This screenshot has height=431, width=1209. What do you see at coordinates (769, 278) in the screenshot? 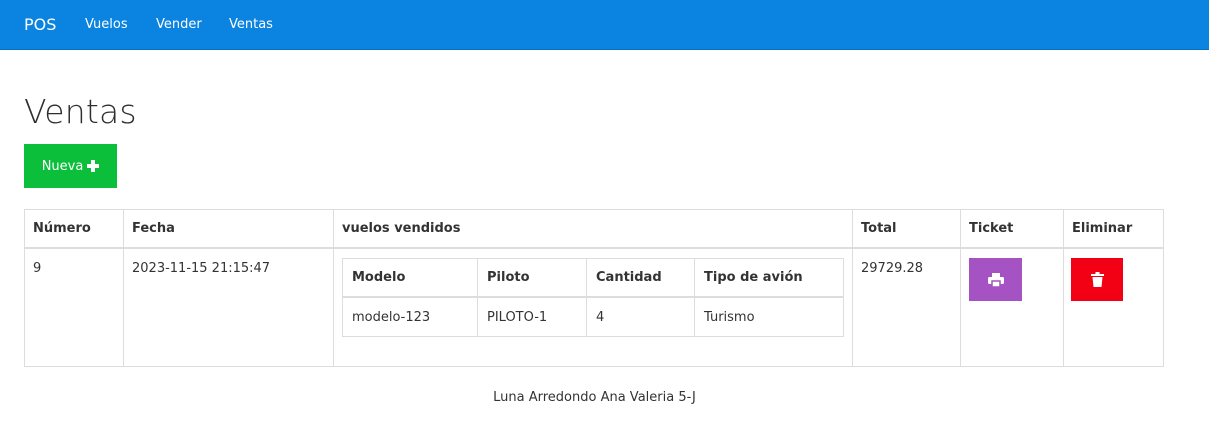
I see `inner-header-tipo: Tipo de avión` at bounding box center [769, 278].